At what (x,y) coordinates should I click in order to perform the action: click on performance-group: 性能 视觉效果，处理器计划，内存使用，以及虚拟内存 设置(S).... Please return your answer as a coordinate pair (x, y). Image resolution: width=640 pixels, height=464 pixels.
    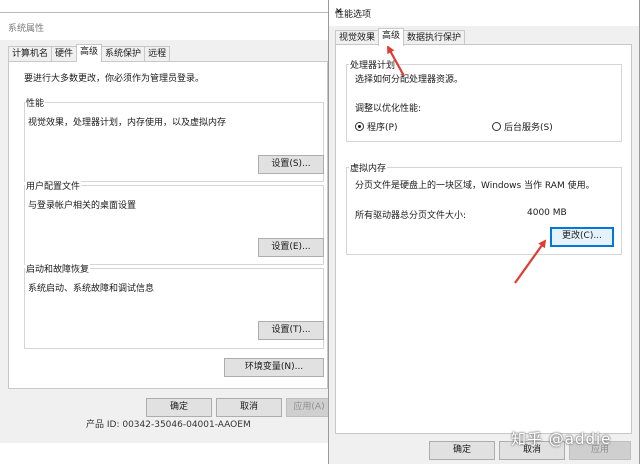
    Looking at the image, I should click on (174, 139).